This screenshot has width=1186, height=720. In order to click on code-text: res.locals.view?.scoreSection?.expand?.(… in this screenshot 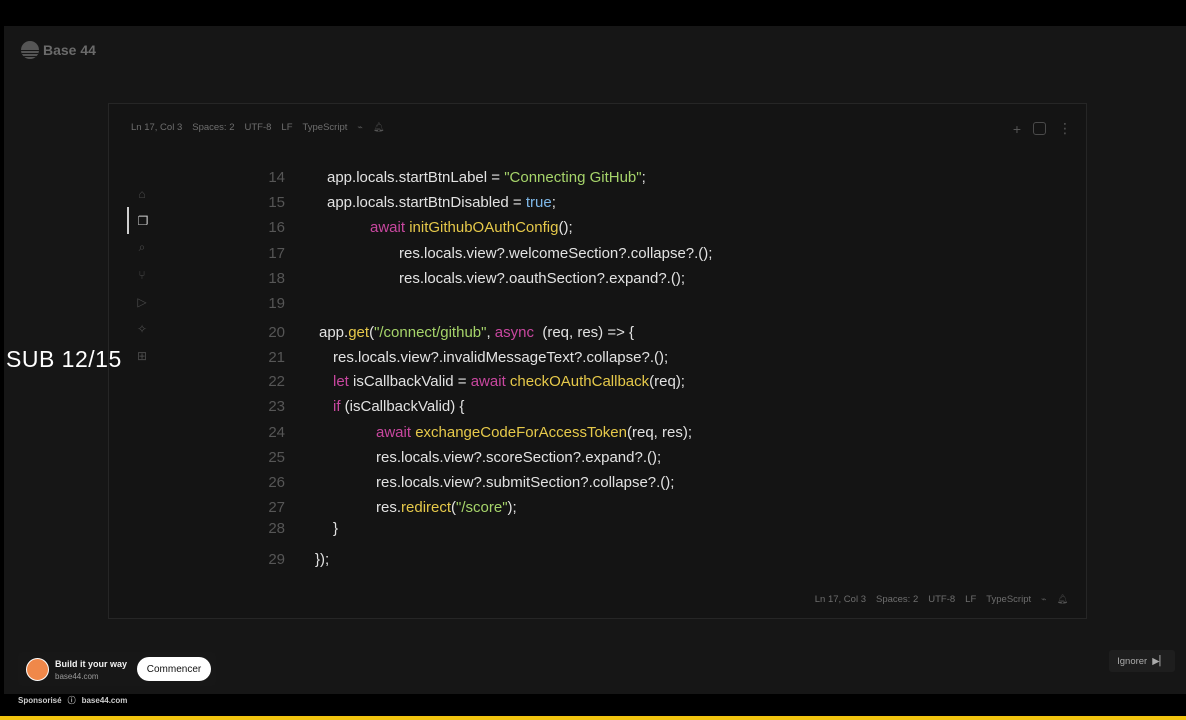, I will do `click(518, 458)`.